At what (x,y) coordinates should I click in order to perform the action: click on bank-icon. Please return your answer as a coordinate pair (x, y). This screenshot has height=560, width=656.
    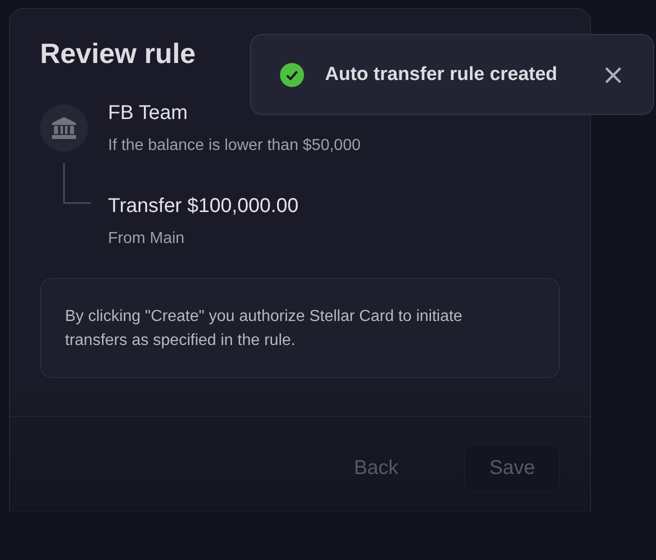
    Looking at the image, I should click on (64, 128).